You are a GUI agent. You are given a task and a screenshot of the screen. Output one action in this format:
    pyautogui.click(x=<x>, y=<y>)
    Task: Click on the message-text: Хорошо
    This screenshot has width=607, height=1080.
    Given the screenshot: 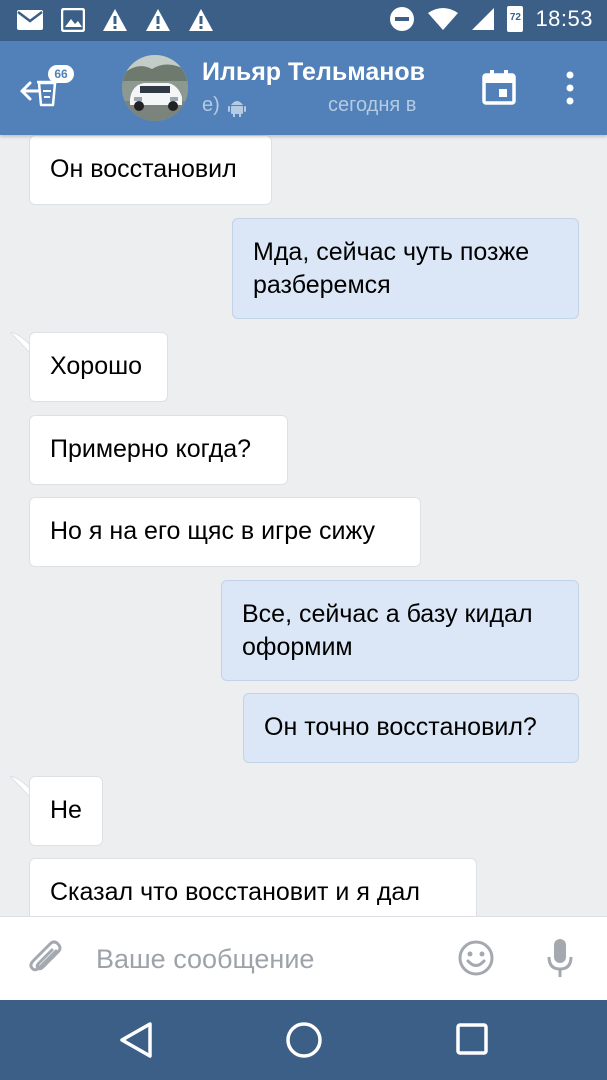 What is the action you would take?
    pyautogui.click(x=96, y=366)
    